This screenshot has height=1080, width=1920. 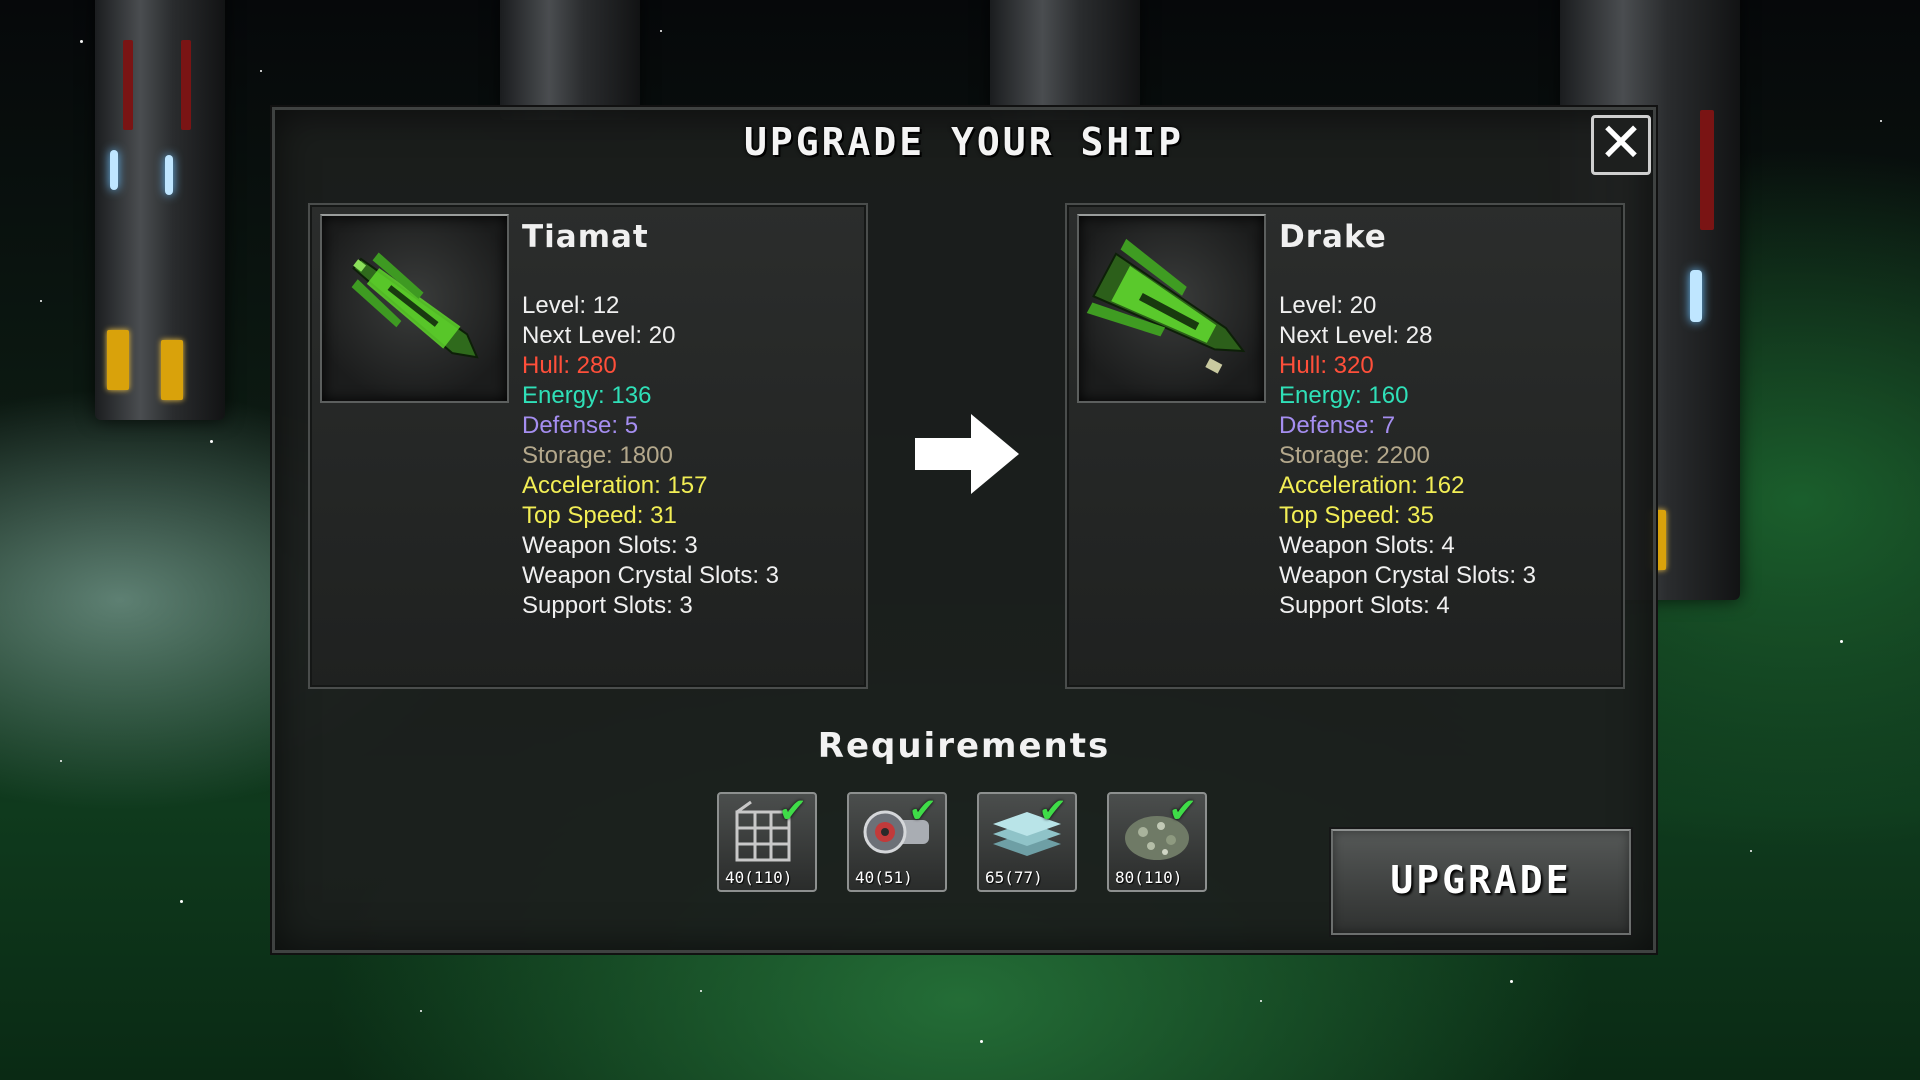 I want to click on stat-support-slots: Support Slots: 3, so click(x=607, y=605).